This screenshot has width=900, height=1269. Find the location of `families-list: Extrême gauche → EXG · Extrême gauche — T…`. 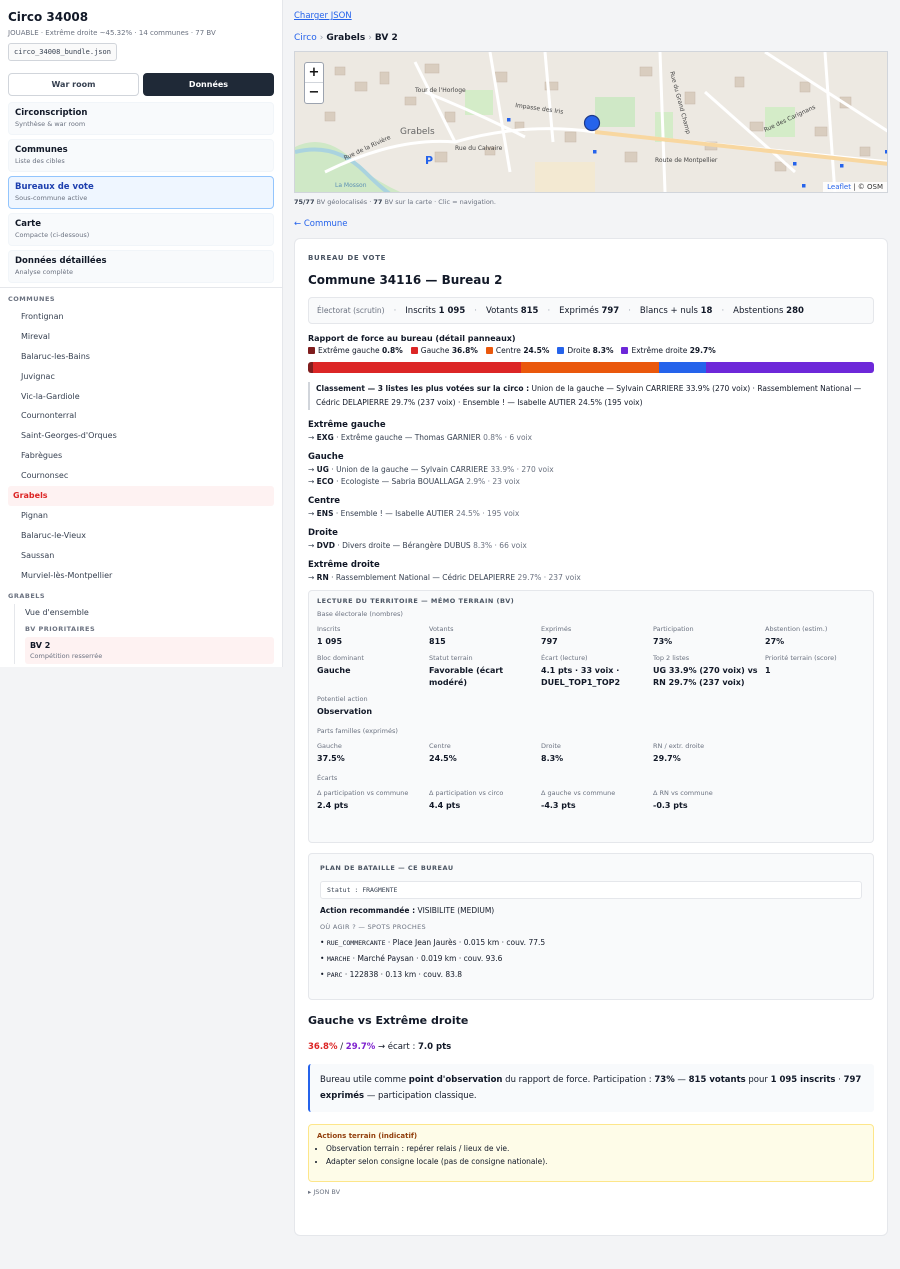

families-list: Extrême gauche → EXG · Extrême gauche — T… is located at coordinates (591, 501).